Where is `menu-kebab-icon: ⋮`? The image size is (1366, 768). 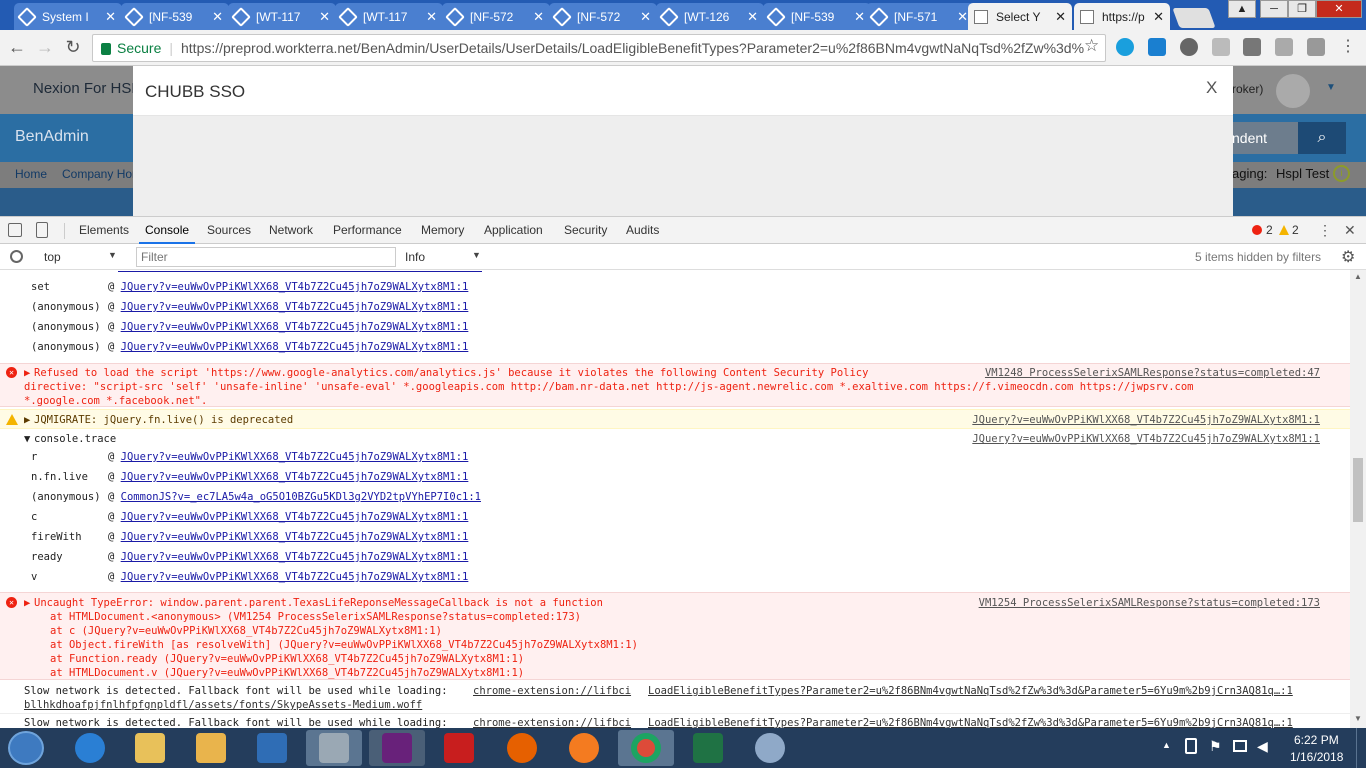 menu-kebab-icon: ⋮ is located at coordinates (1348, 46).